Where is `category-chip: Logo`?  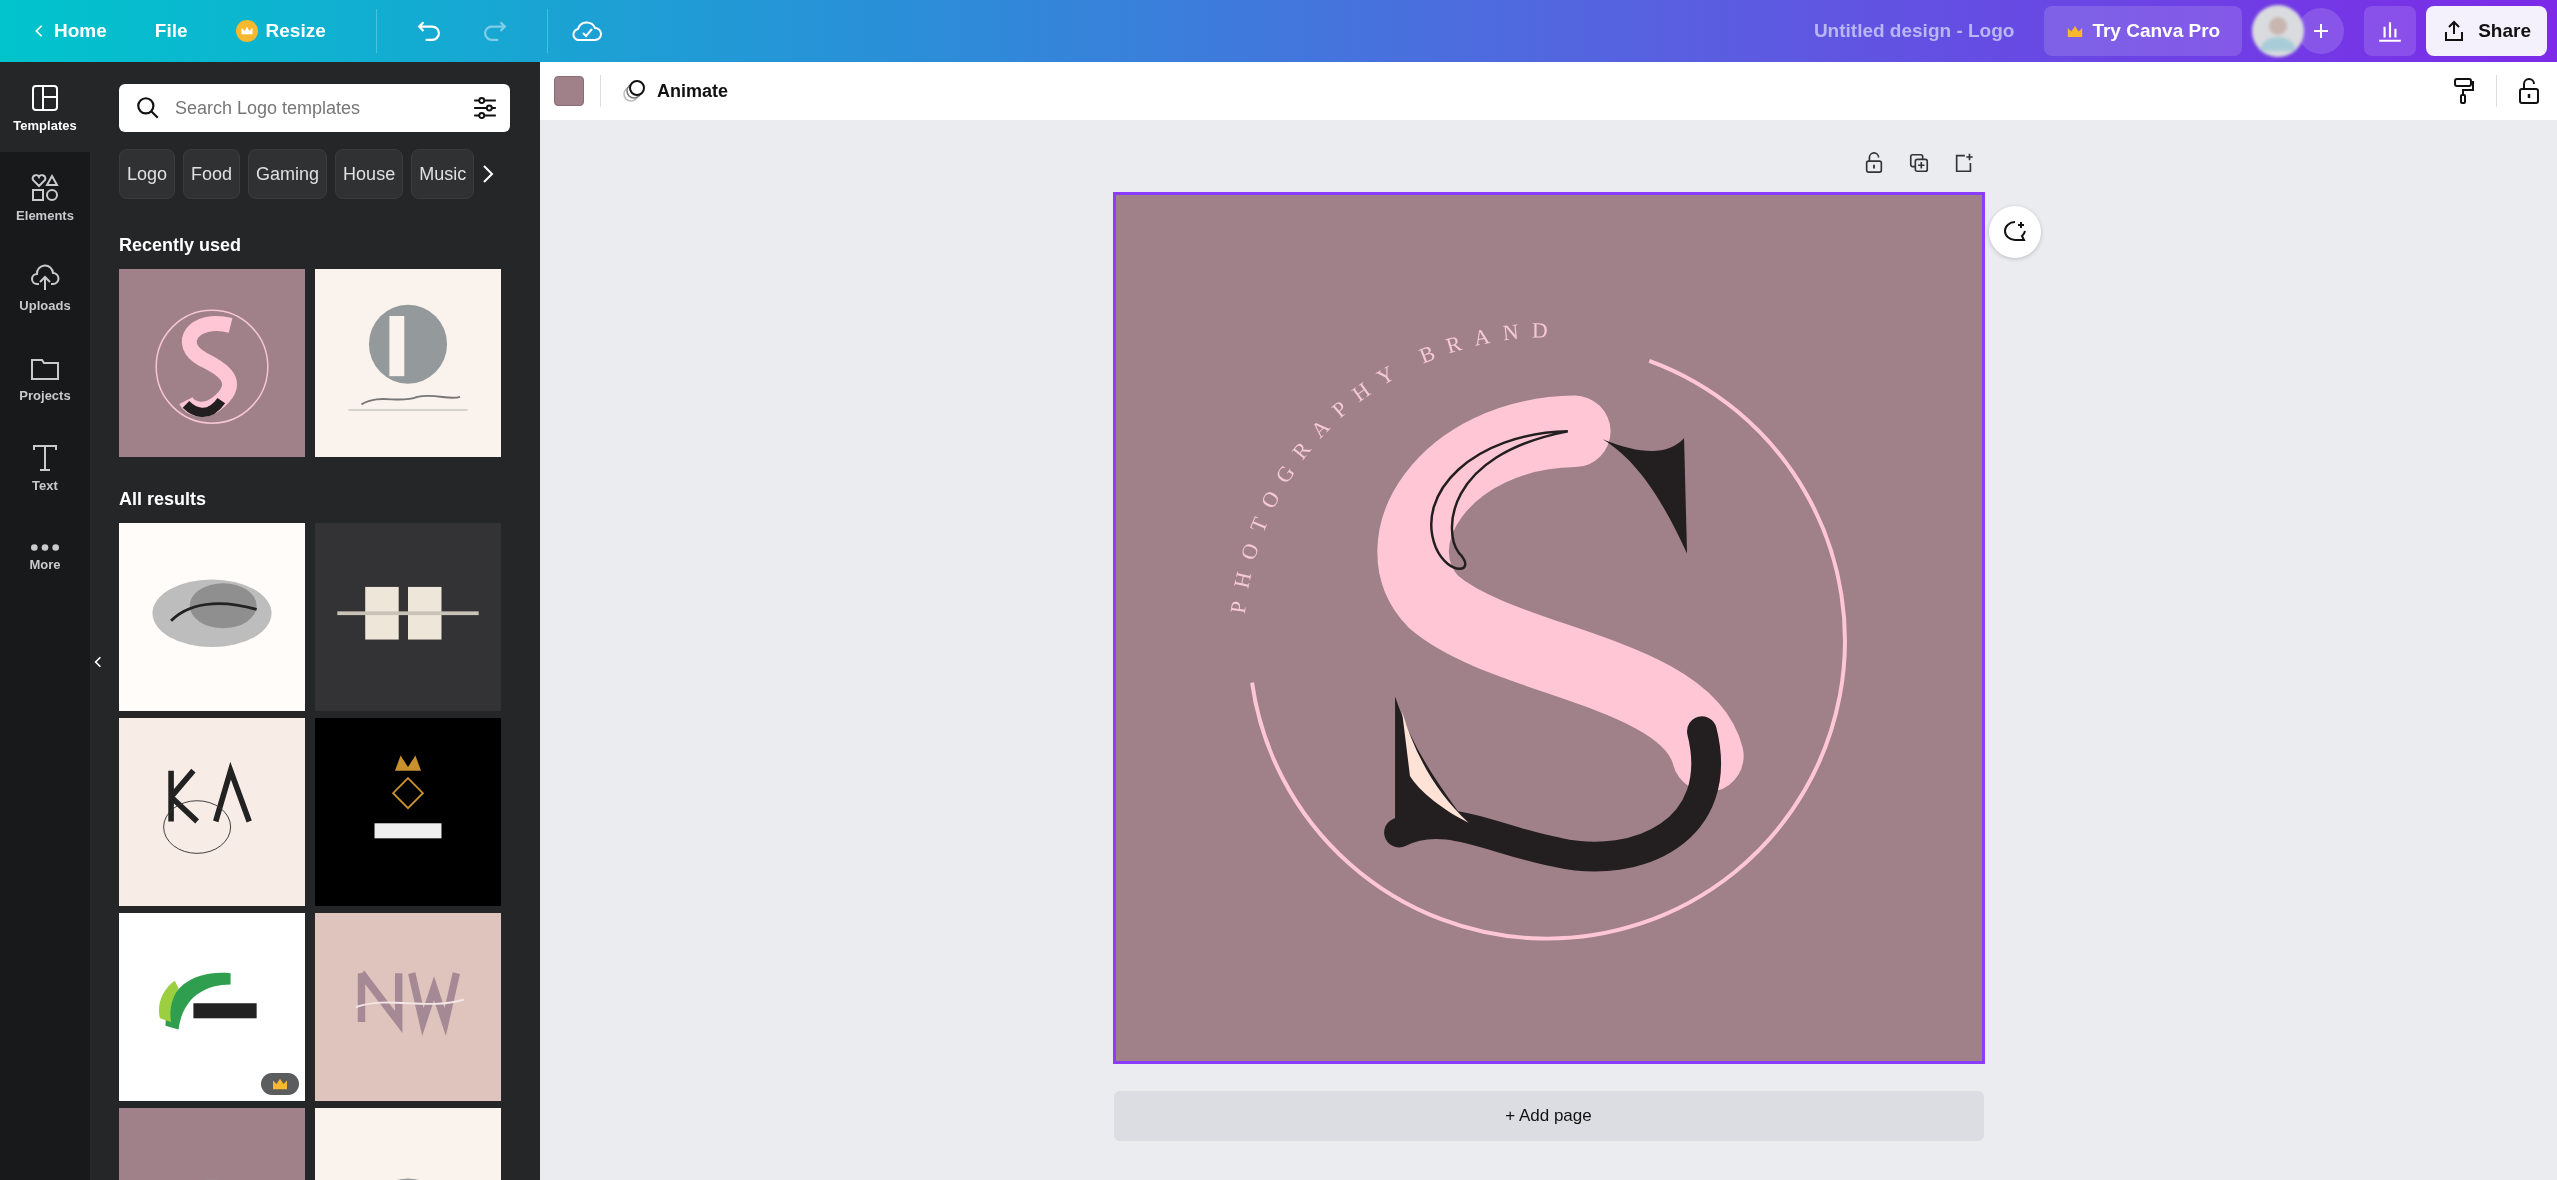 category-chip: Logo is located at coordinates (147, 174).